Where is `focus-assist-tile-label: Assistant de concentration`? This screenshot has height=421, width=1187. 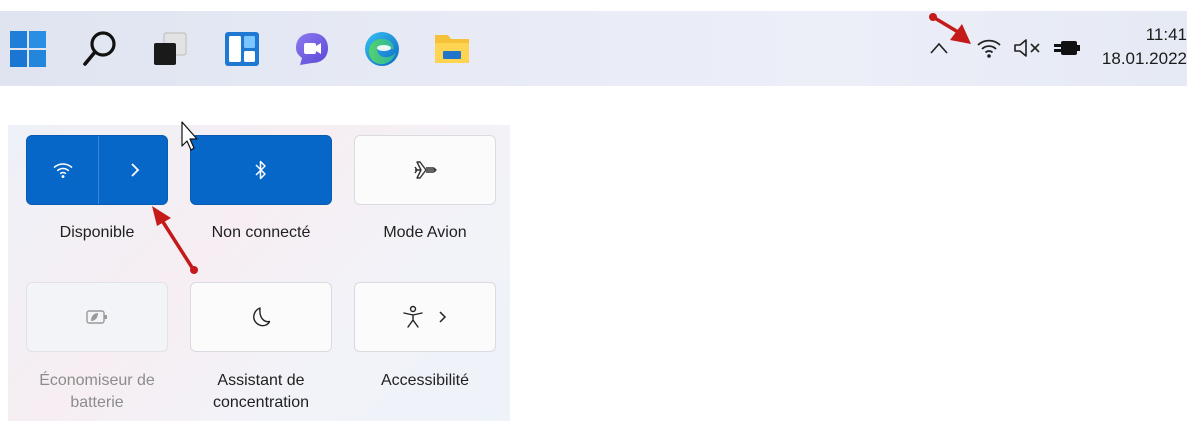
focus-assist-tile-label: Assistant de concentration is located at coordinates (261, 391).